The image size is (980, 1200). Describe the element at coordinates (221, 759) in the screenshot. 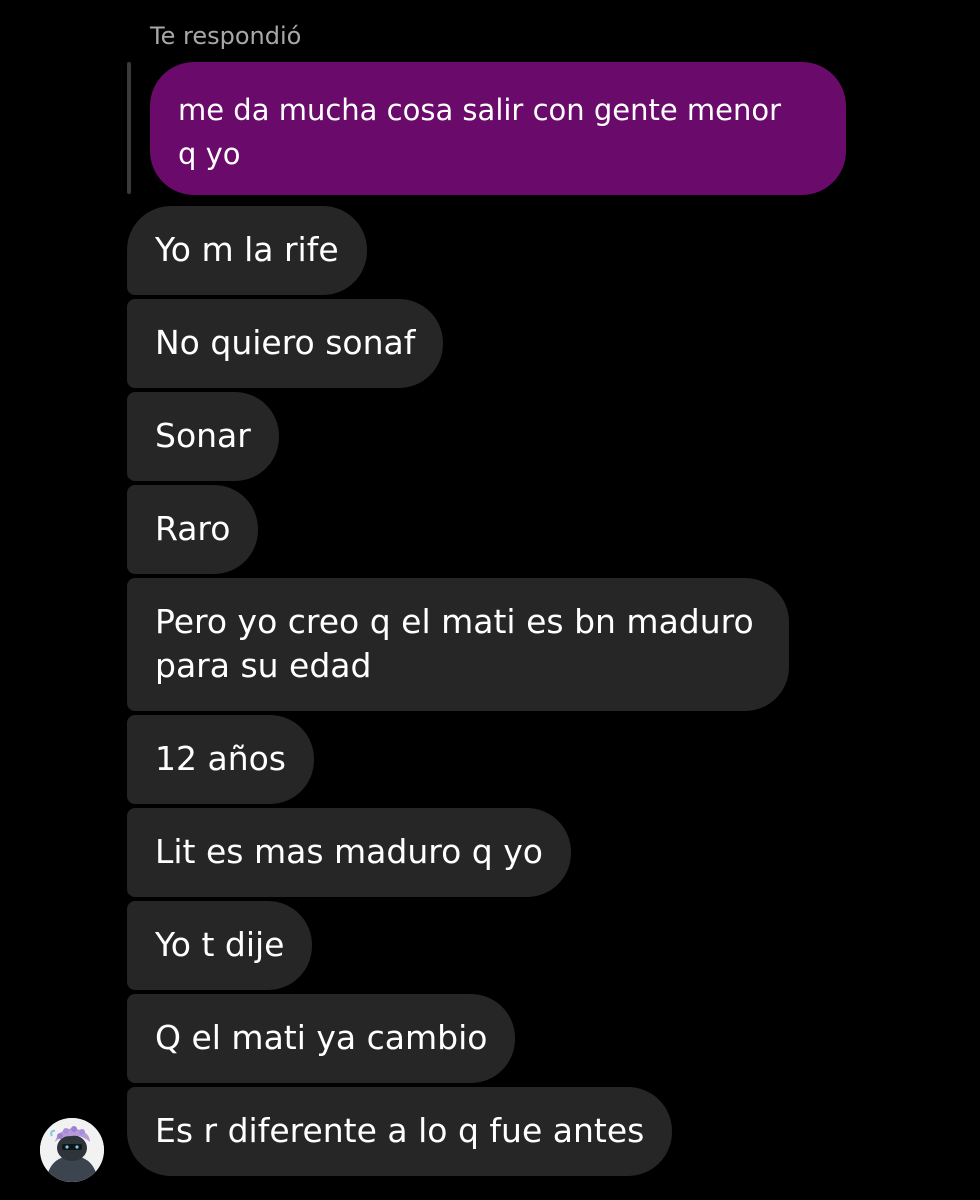

I see `message-bubble: 12 años` at that location.